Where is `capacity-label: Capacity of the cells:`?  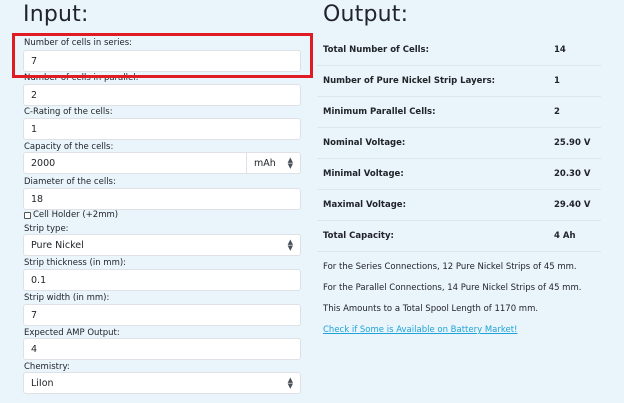
capacity-label: Capacity of the cells: is located at coordinates (69, 147).